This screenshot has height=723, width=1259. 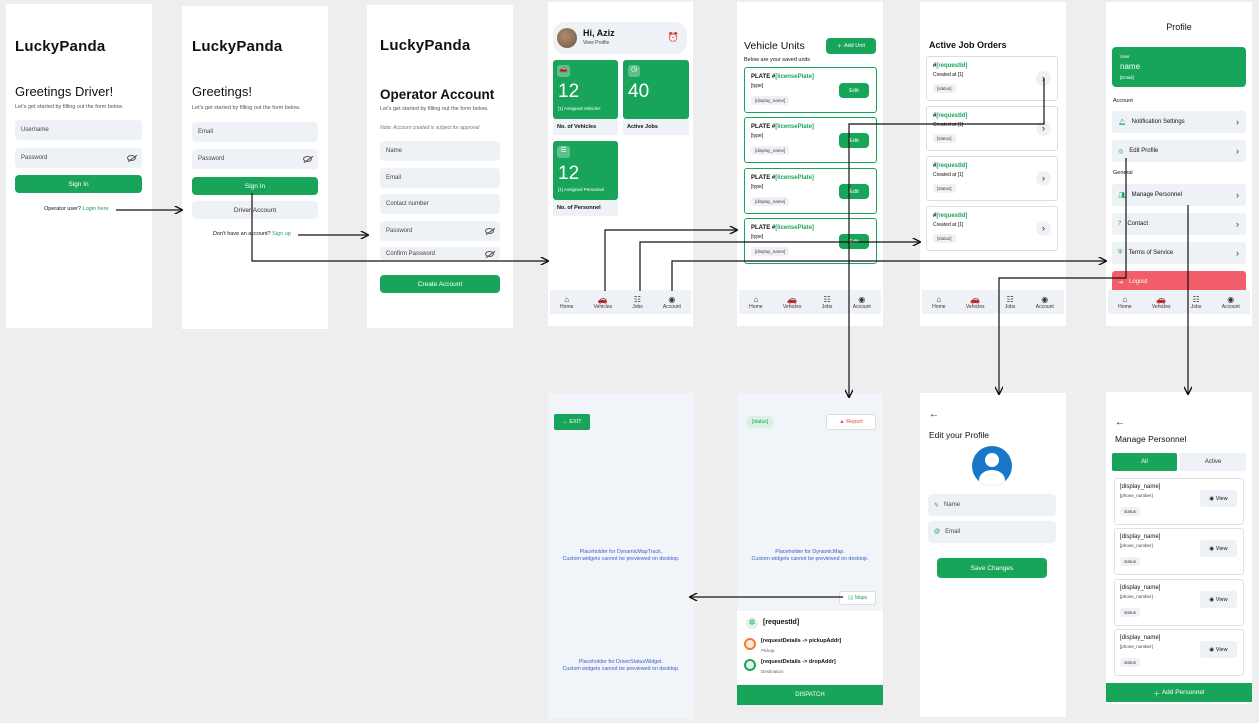 What do you see at coordinates (255, 210) in the screenshot?
I see `driver-account-button: Driver Account` at bounding box center [255, 210].